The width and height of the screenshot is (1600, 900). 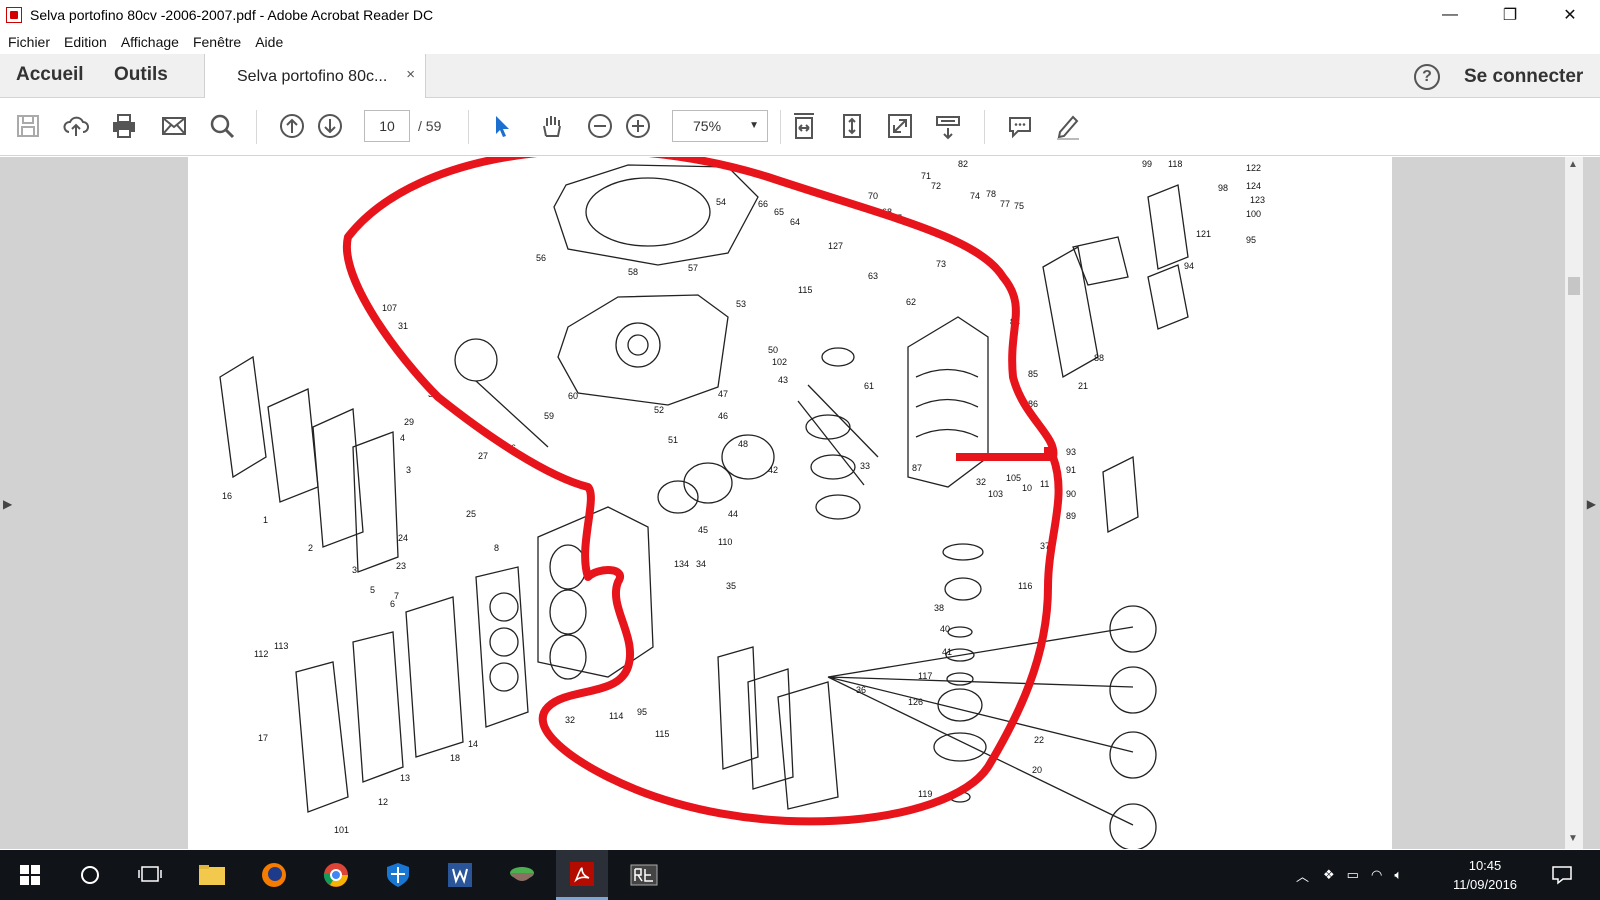 I want to click on previous-page-icon, so click(x=292, y=126).